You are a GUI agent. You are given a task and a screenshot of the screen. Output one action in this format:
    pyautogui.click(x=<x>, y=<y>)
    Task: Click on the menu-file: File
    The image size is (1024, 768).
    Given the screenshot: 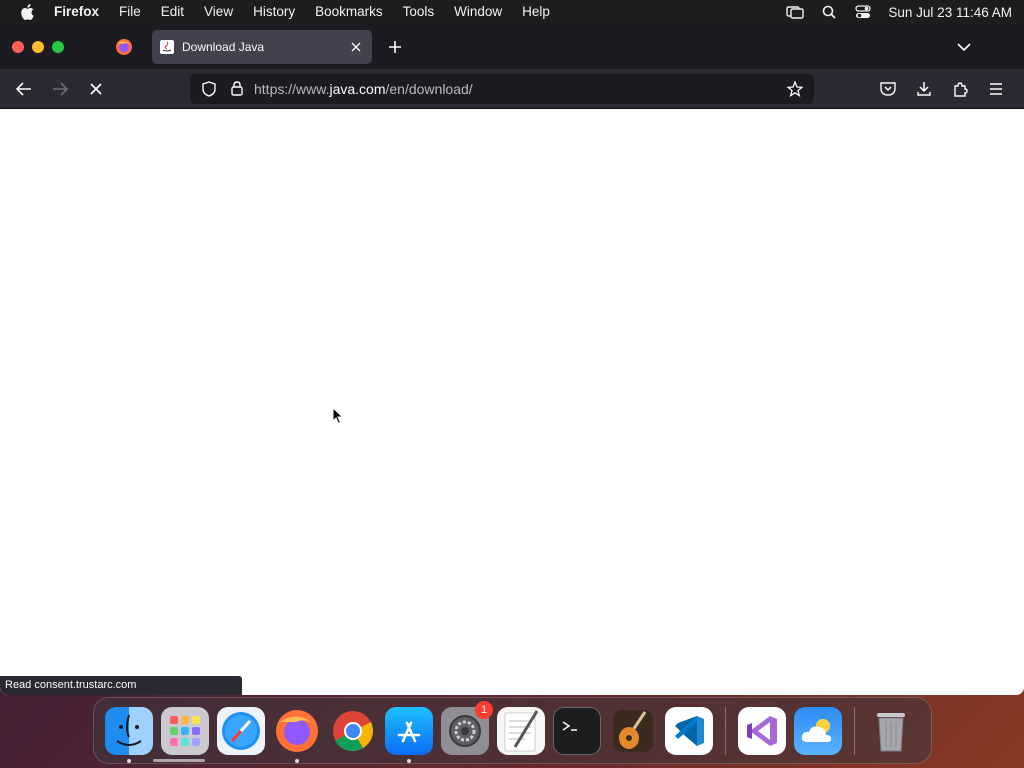 What is the action you would take?
    pyautogui.click(x=130, y=12)
    